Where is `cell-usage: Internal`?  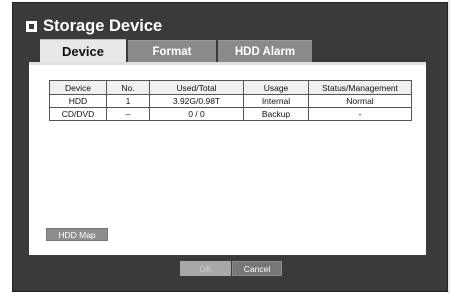
cell-usage: Internal is located at coordinates (276, 101).